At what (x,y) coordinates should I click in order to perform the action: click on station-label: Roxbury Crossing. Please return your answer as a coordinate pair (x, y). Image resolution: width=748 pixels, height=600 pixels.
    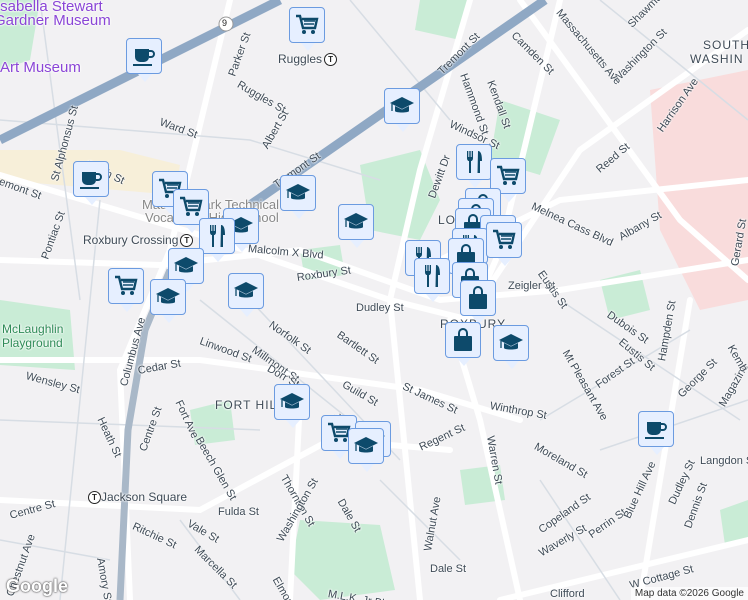
    Looking at the image, I should click on (131, 240).